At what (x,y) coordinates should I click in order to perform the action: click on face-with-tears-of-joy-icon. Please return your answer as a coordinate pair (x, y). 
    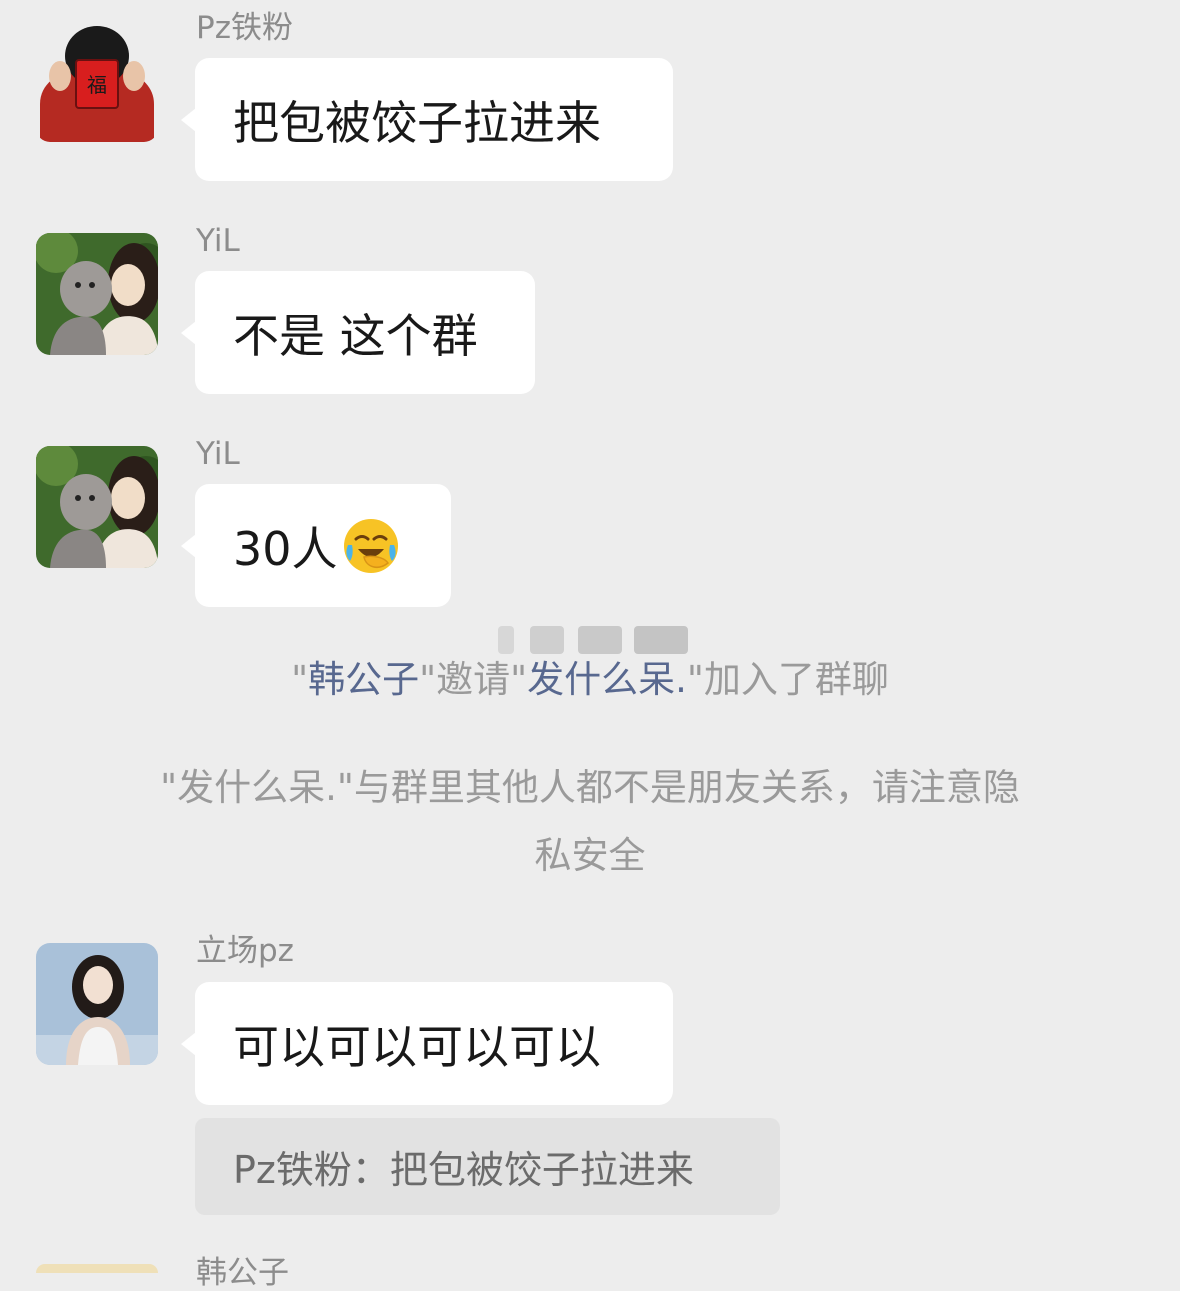
    Looking at the image, I should click on (371, 546).